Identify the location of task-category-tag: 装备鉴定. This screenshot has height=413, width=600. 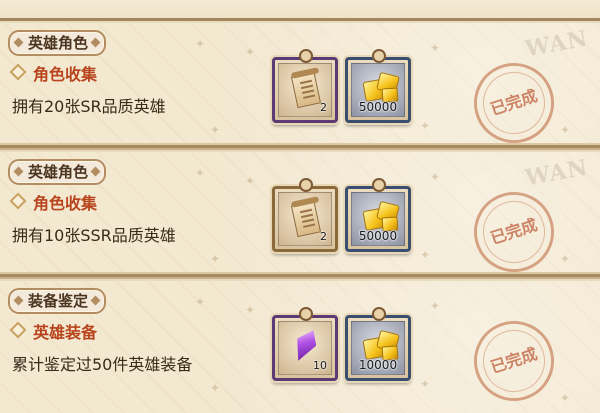
(57, 301).